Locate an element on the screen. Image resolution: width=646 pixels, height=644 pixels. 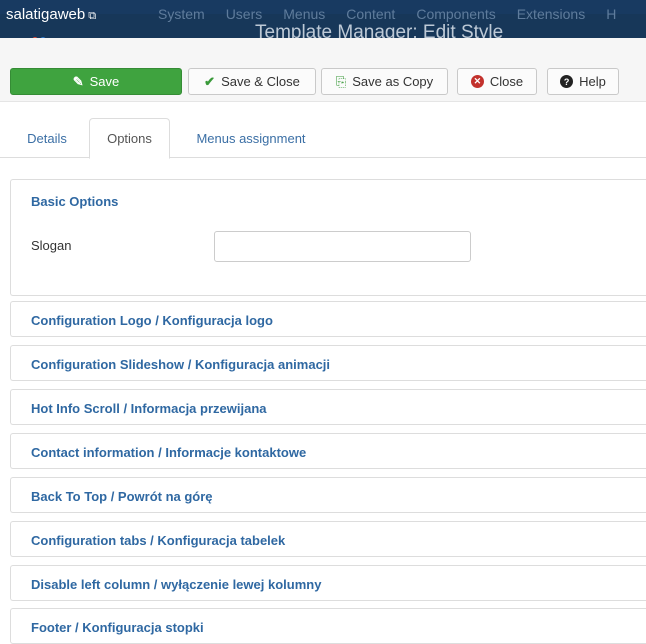
external-link-icon: ⧉ is located at coordinates (92, 16).